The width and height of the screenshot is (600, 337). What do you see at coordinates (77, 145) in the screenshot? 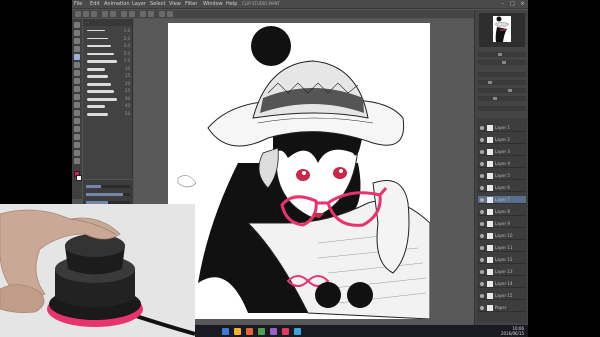
I see `text-tool-icon` at bounding box center [77, 145].